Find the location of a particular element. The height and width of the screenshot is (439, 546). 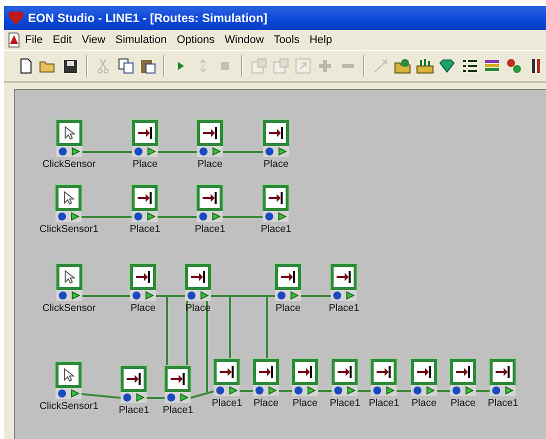

menu-item: Edit is located at coordinates (62, 40).